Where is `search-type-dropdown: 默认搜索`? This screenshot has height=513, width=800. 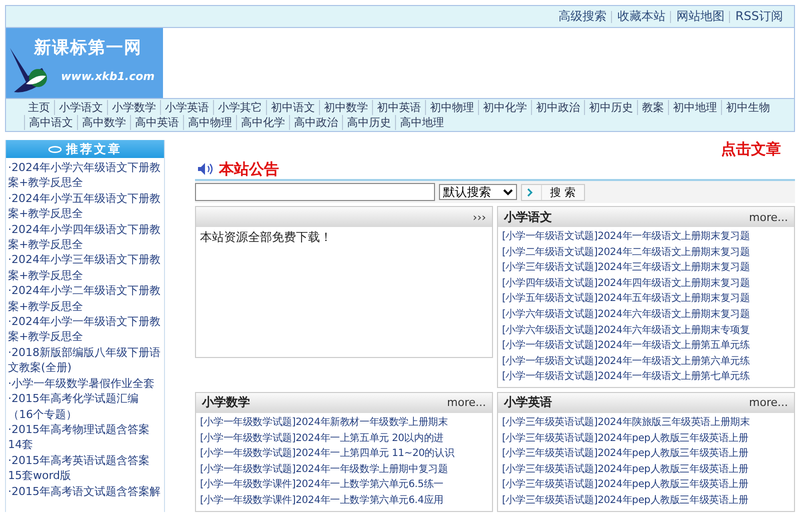 search-type-dropdown: 默认搜索 is located at coordinates (478, 192).